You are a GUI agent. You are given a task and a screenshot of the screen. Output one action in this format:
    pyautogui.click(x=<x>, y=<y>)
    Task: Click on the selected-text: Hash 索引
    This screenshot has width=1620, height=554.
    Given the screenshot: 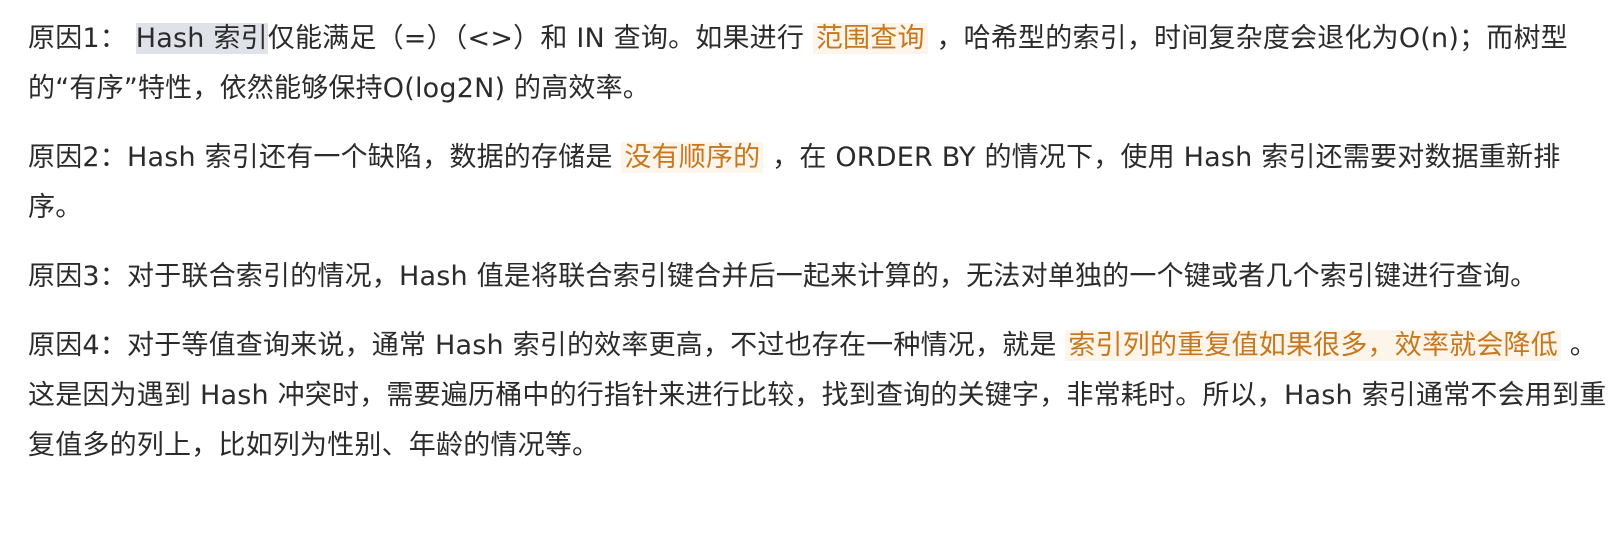 What is the action you would take?
    pyautogui.click(x=201, y=38)
    